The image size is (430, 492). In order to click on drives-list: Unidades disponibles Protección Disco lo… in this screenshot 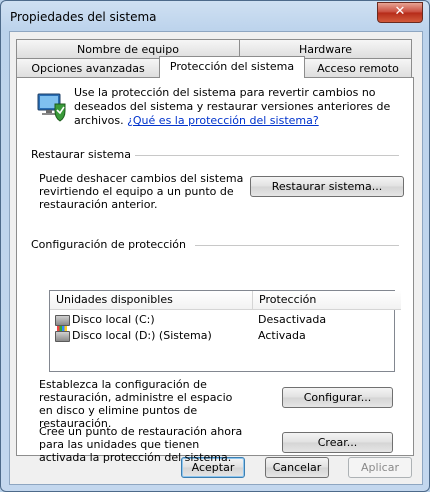, I will do `click(225, 331)`.